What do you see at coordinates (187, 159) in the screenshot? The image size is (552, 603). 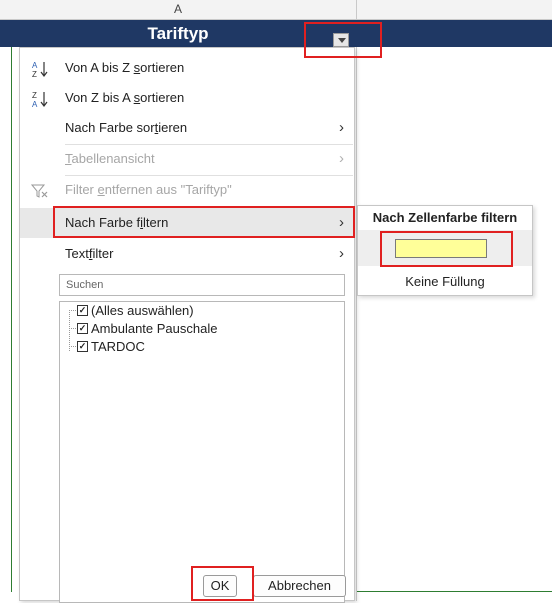 I see `table-view-item: Tabellenansicht ›` at bounding box center [187, 159].